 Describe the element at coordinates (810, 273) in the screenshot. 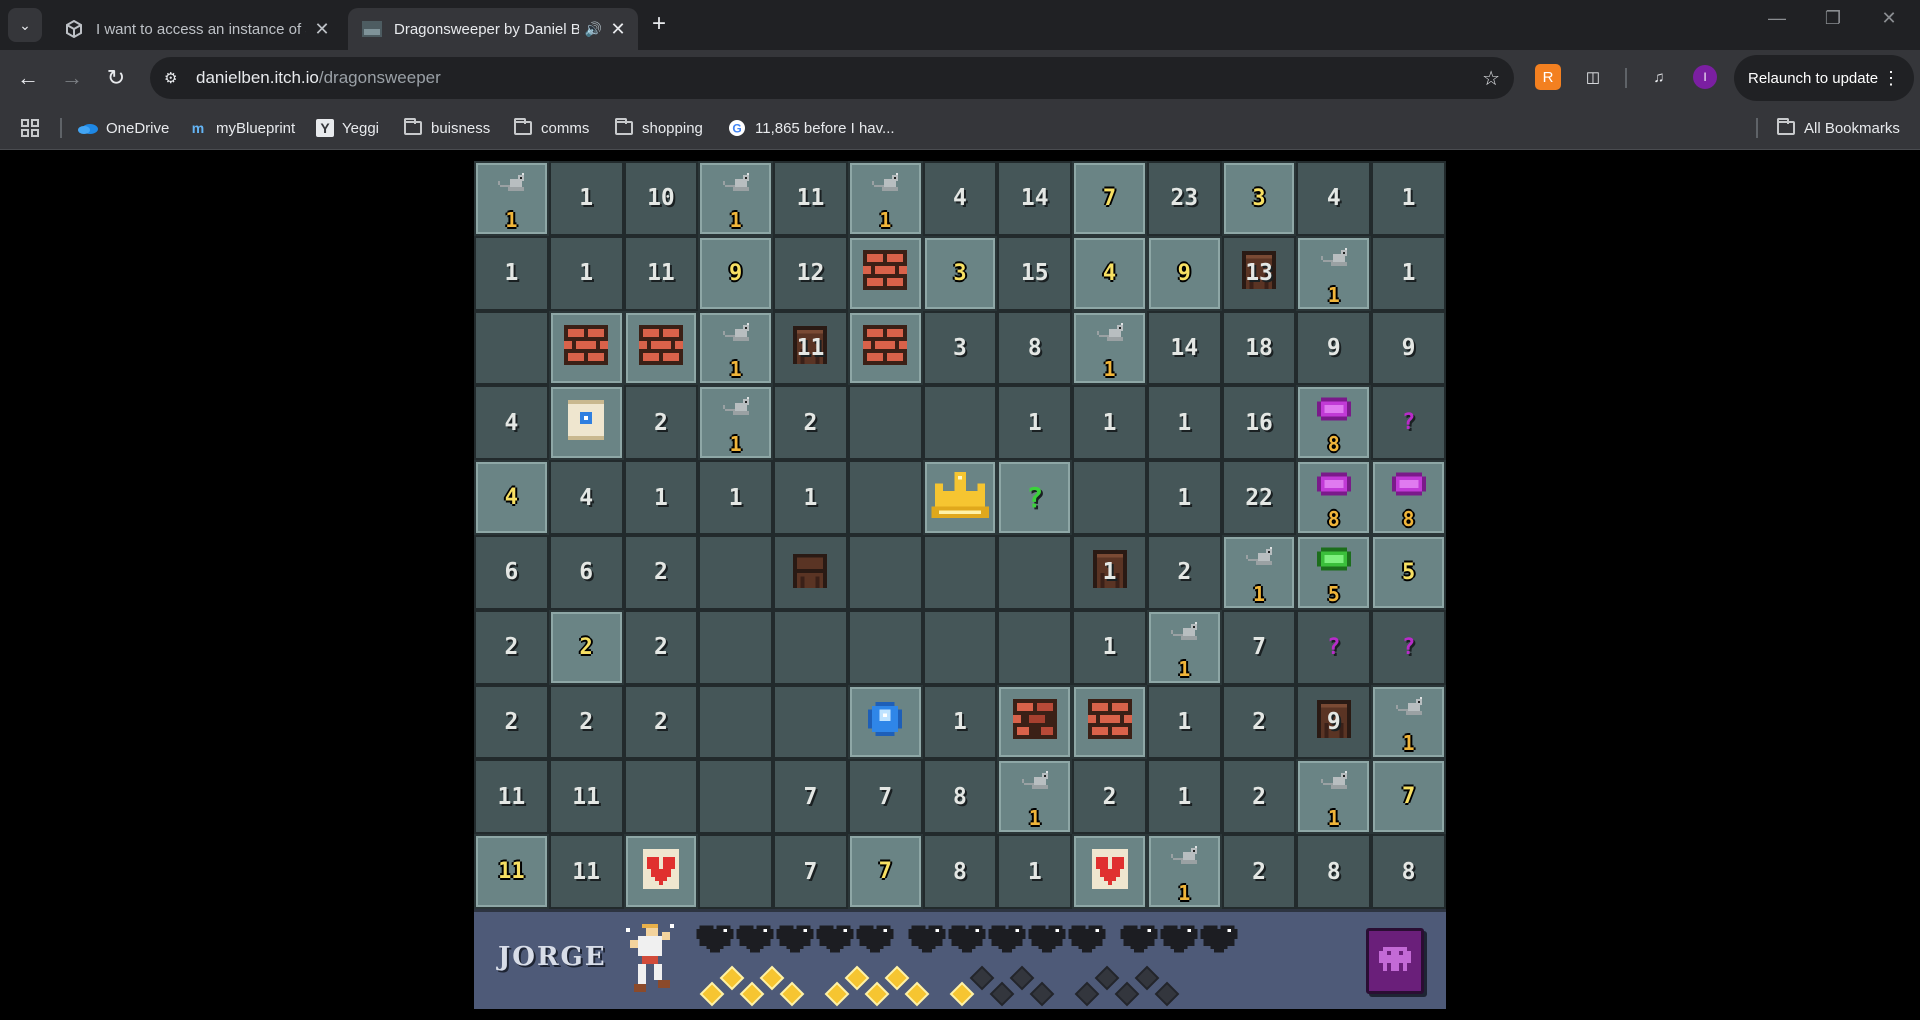

I see `cell-num-r1c4: 12` at that location.